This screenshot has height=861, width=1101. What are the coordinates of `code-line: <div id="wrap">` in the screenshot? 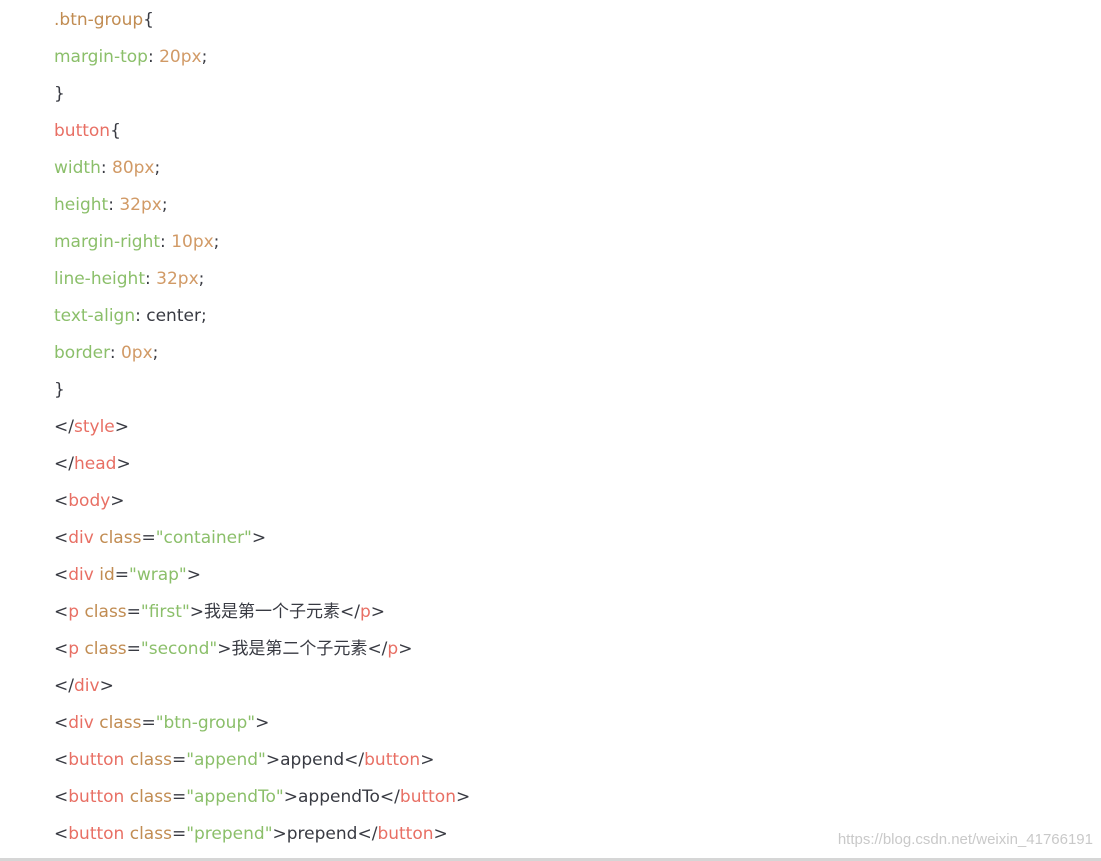 It's located at (127, 575).